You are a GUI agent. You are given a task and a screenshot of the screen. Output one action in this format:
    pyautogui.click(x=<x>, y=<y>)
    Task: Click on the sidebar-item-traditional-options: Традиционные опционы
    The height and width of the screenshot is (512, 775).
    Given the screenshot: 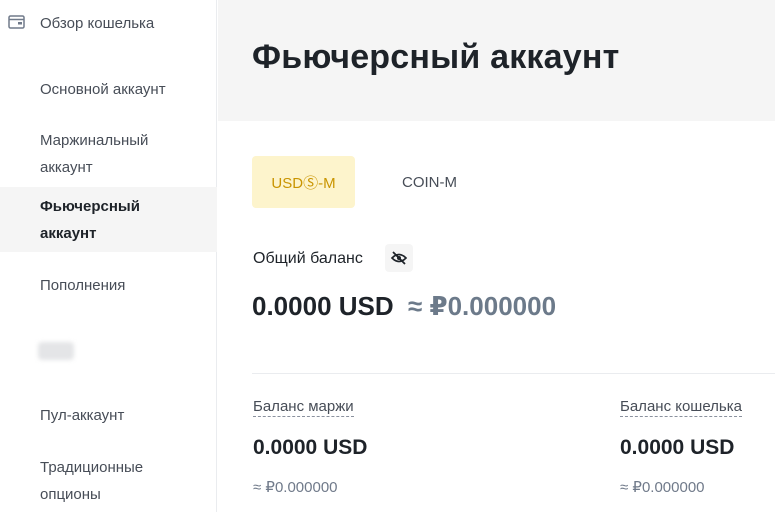 What is the action you would take?
    pyautogui.click(x=108, y=482)
    